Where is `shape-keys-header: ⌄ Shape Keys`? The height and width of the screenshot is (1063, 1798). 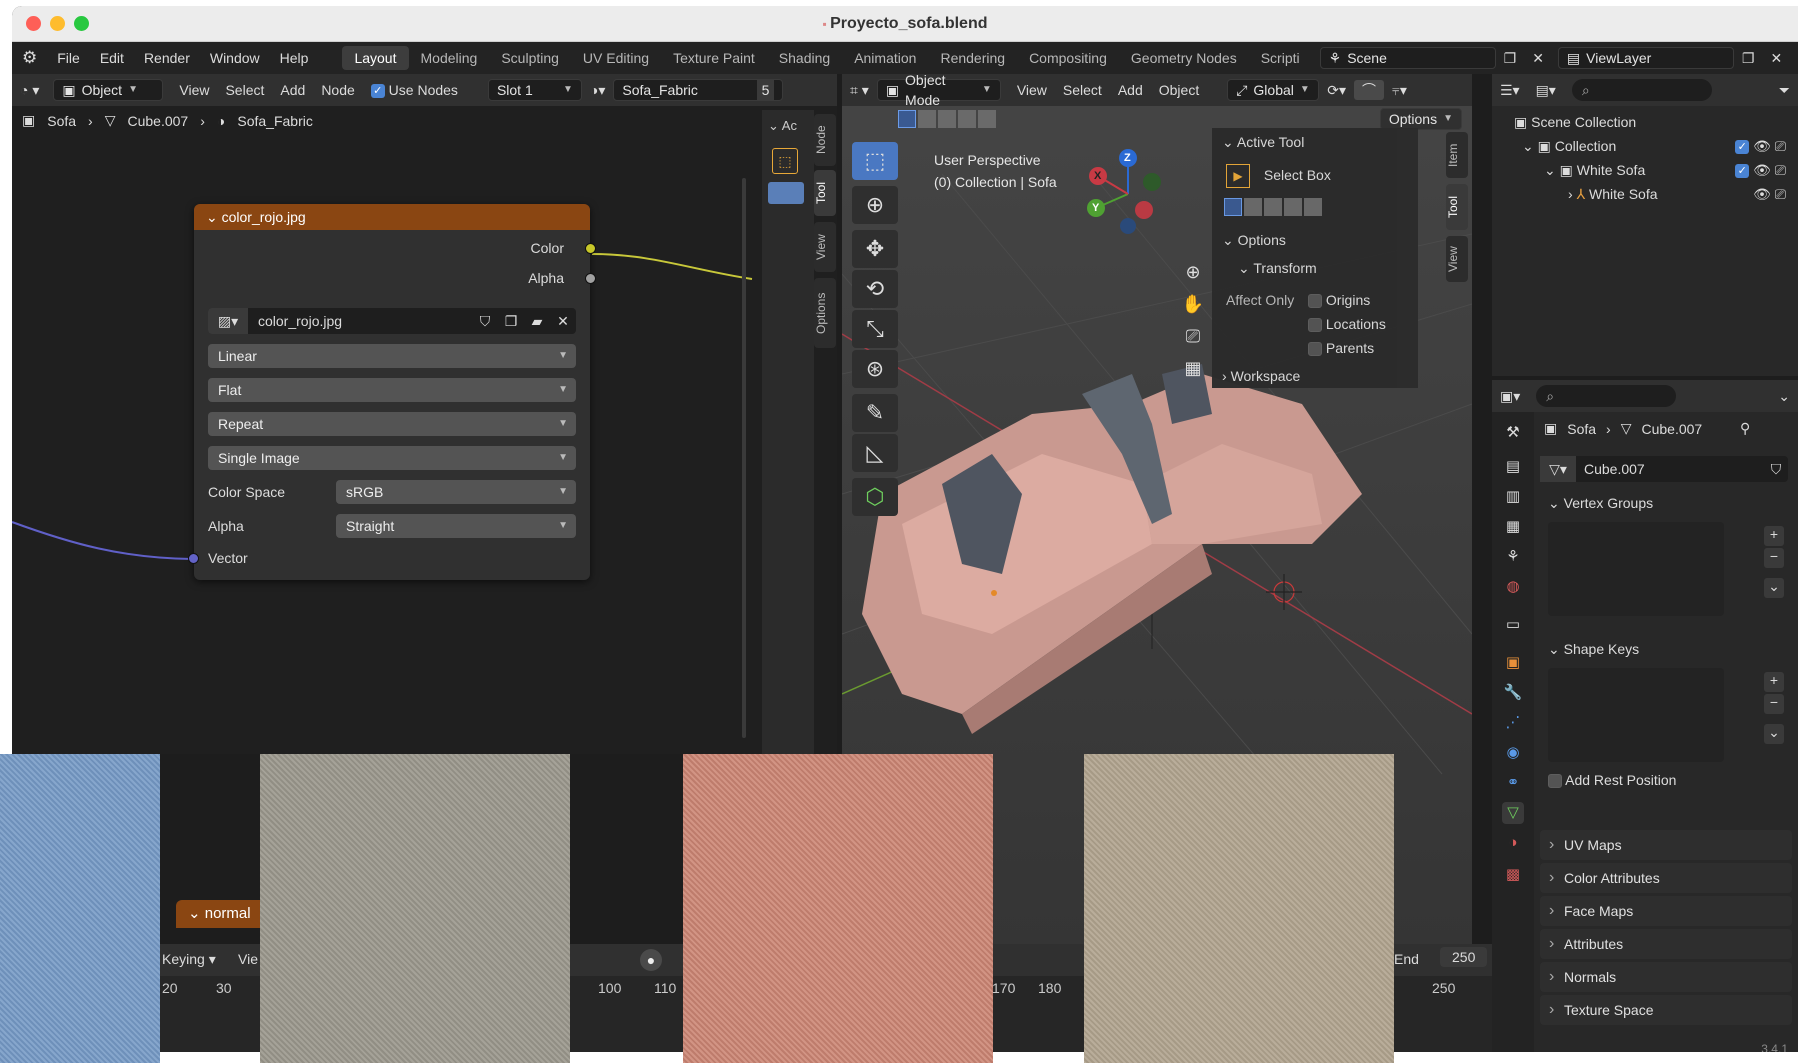
shape-keys-header: ⌄ Shape Keys is located at coordinates (1664, 649).